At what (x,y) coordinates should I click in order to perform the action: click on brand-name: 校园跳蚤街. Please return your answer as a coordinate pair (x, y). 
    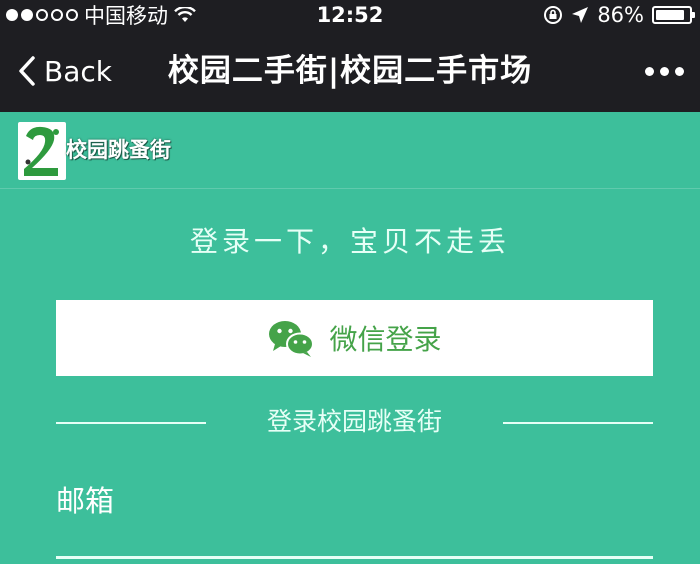
    Looking at the image, I should click on (118, 150).